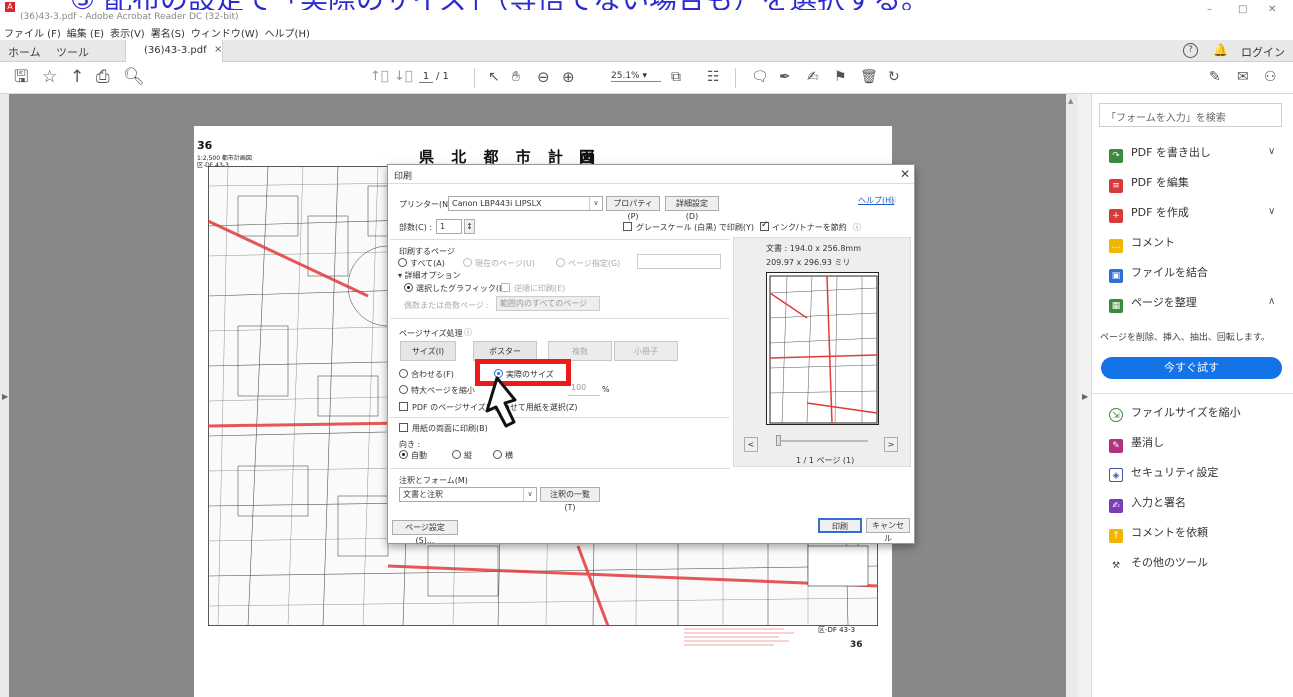 The width and height of the screenshot is (1293, 697). I want to click on menu-view: 表示(V), so click(127, 32).